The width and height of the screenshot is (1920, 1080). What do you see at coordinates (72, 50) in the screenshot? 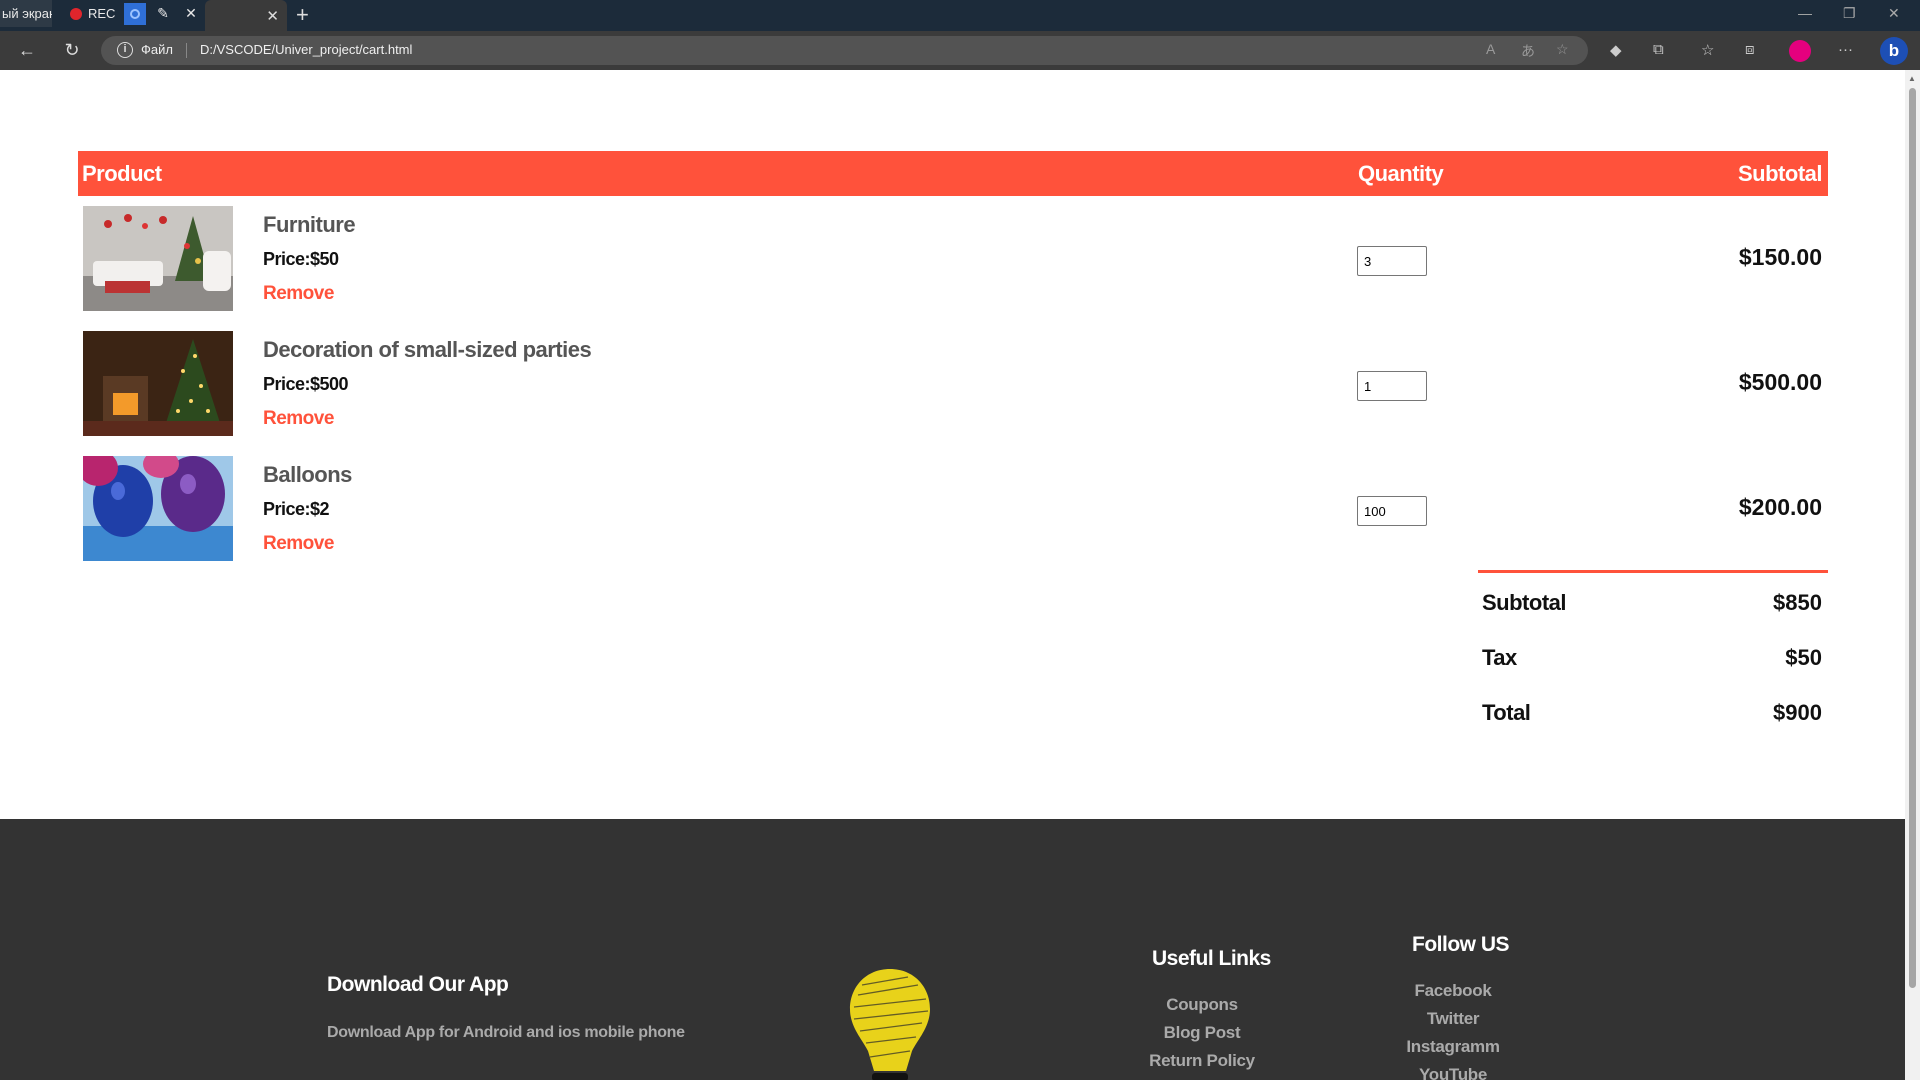
I see `reload-icon: ↻` at bounding box center [72, 50].